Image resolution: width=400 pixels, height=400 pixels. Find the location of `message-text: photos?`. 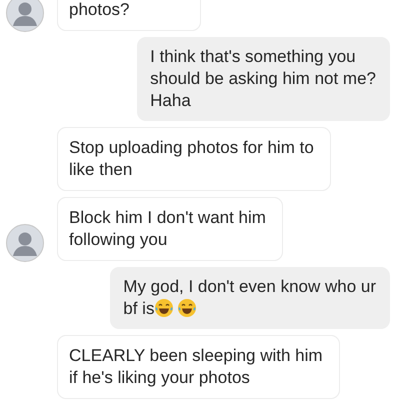

message-text: photos? is located at coordinates (99, 9).